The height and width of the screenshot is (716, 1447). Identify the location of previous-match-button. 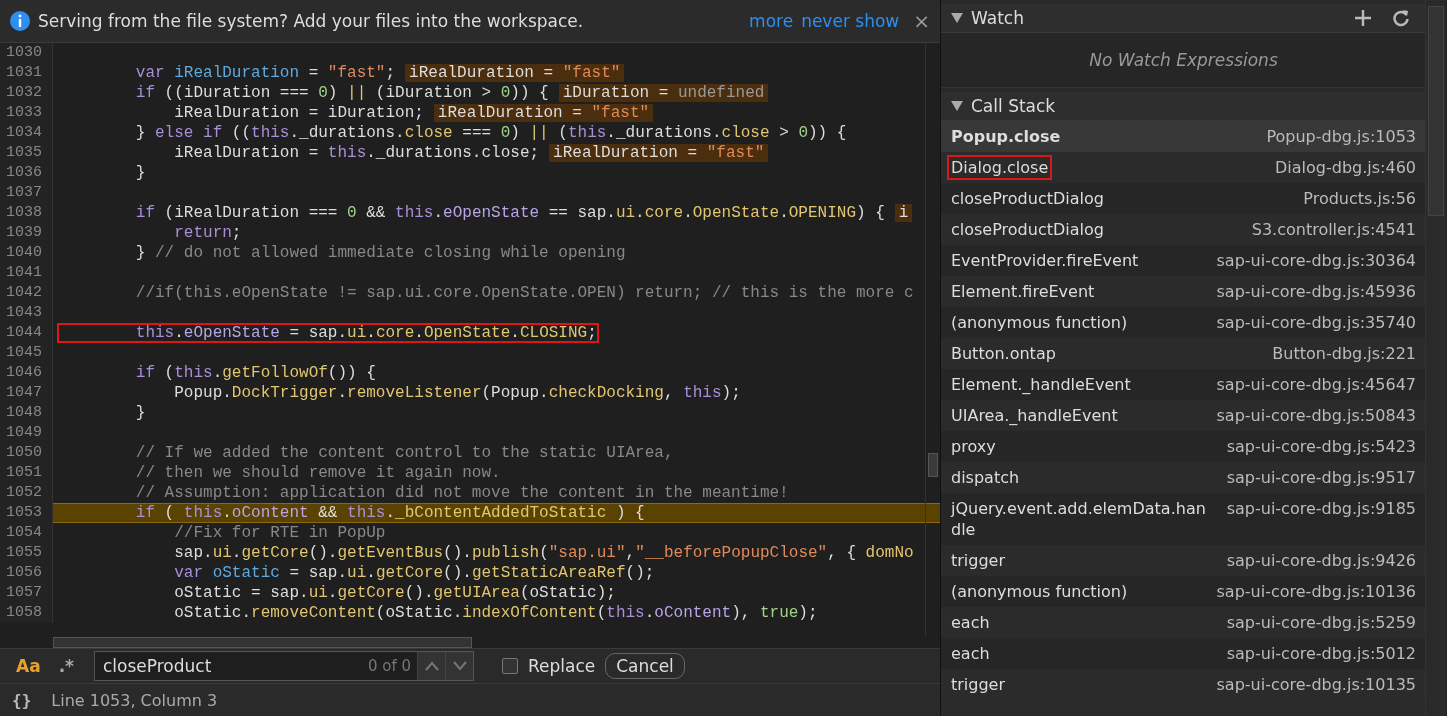
(431, 666).